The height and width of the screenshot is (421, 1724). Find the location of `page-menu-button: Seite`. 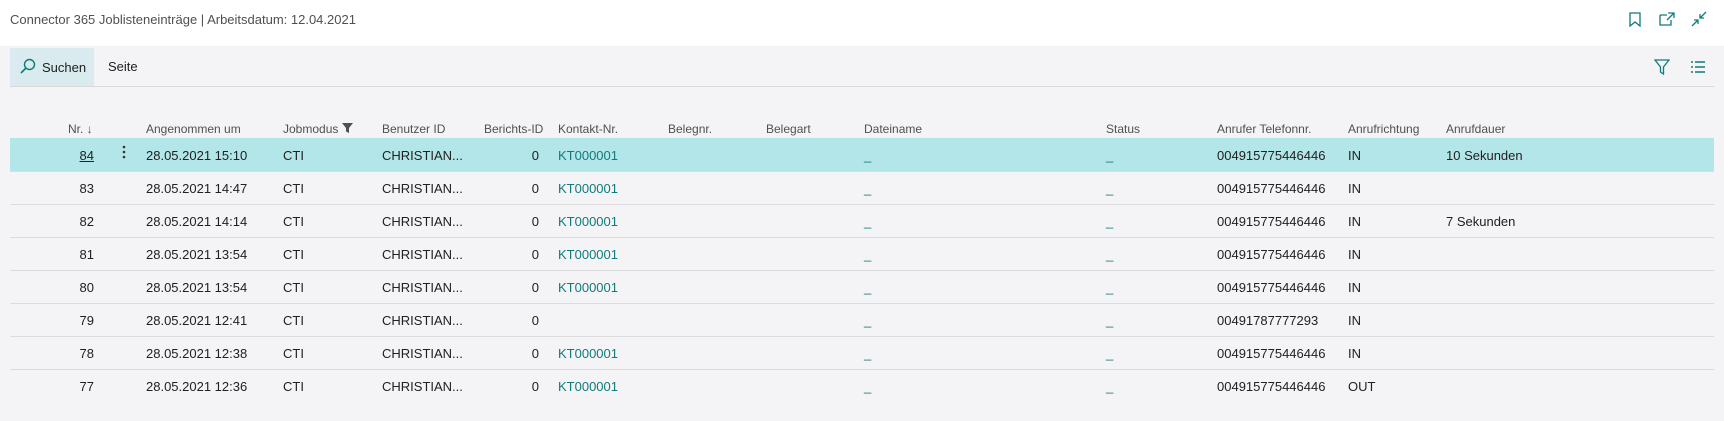

page-menu-button: Seite is located at coordinates (123, 66).